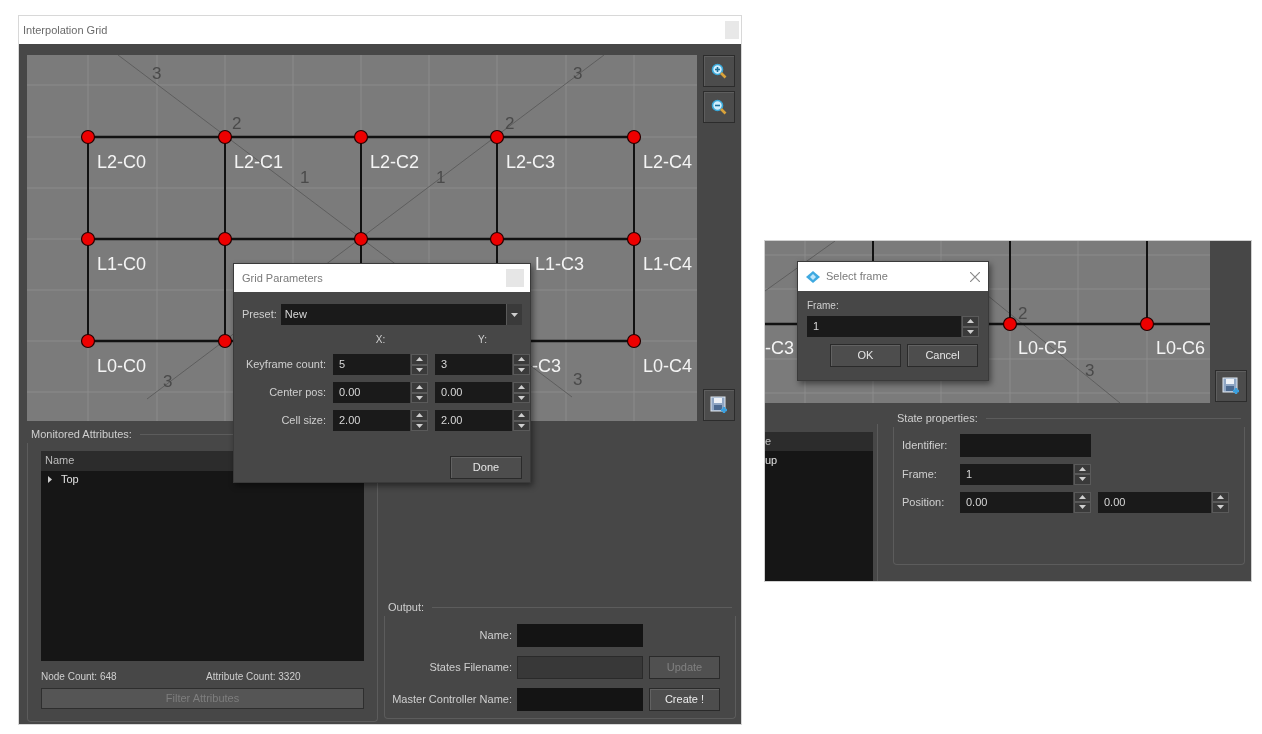 The image size is (1262, 734). What do you see at coordinates (668, 264) in the screenshot?
I see `node-label: L1-C4` at bounding box center [668, 264].